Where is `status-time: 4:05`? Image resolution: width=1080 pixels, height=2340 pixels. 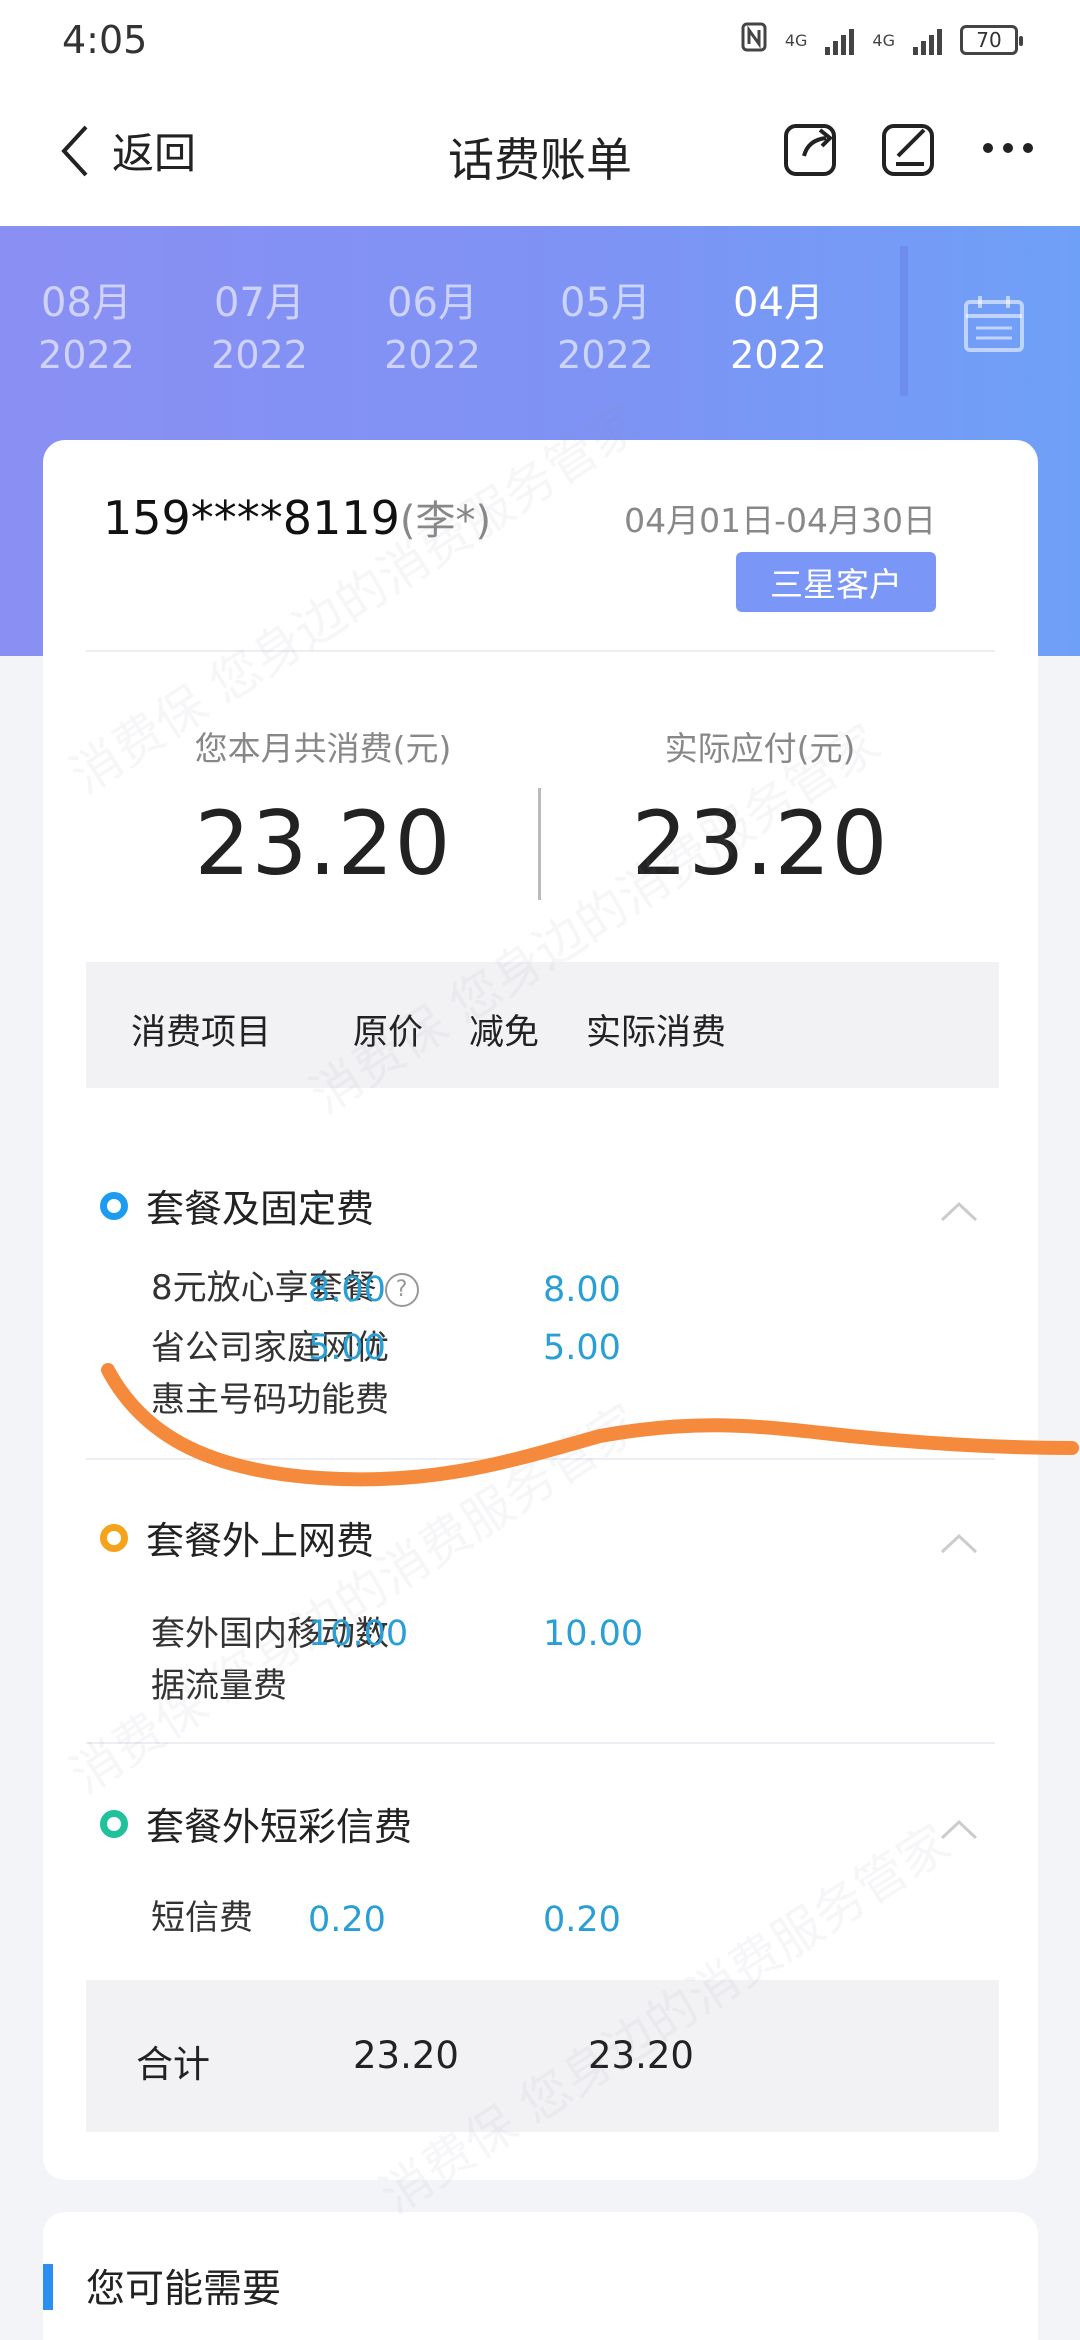 status-time: 4:05 is located at coordinates (105, 40).